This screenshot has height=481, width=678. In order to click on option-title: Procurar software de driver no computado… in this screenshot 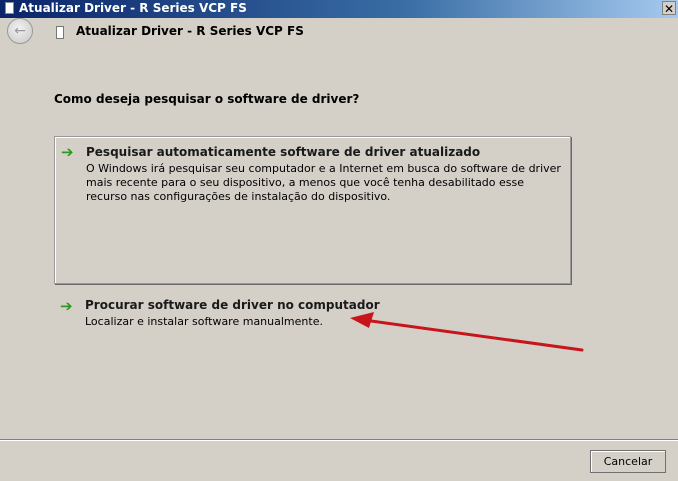, I will do `click(232, 305)`.